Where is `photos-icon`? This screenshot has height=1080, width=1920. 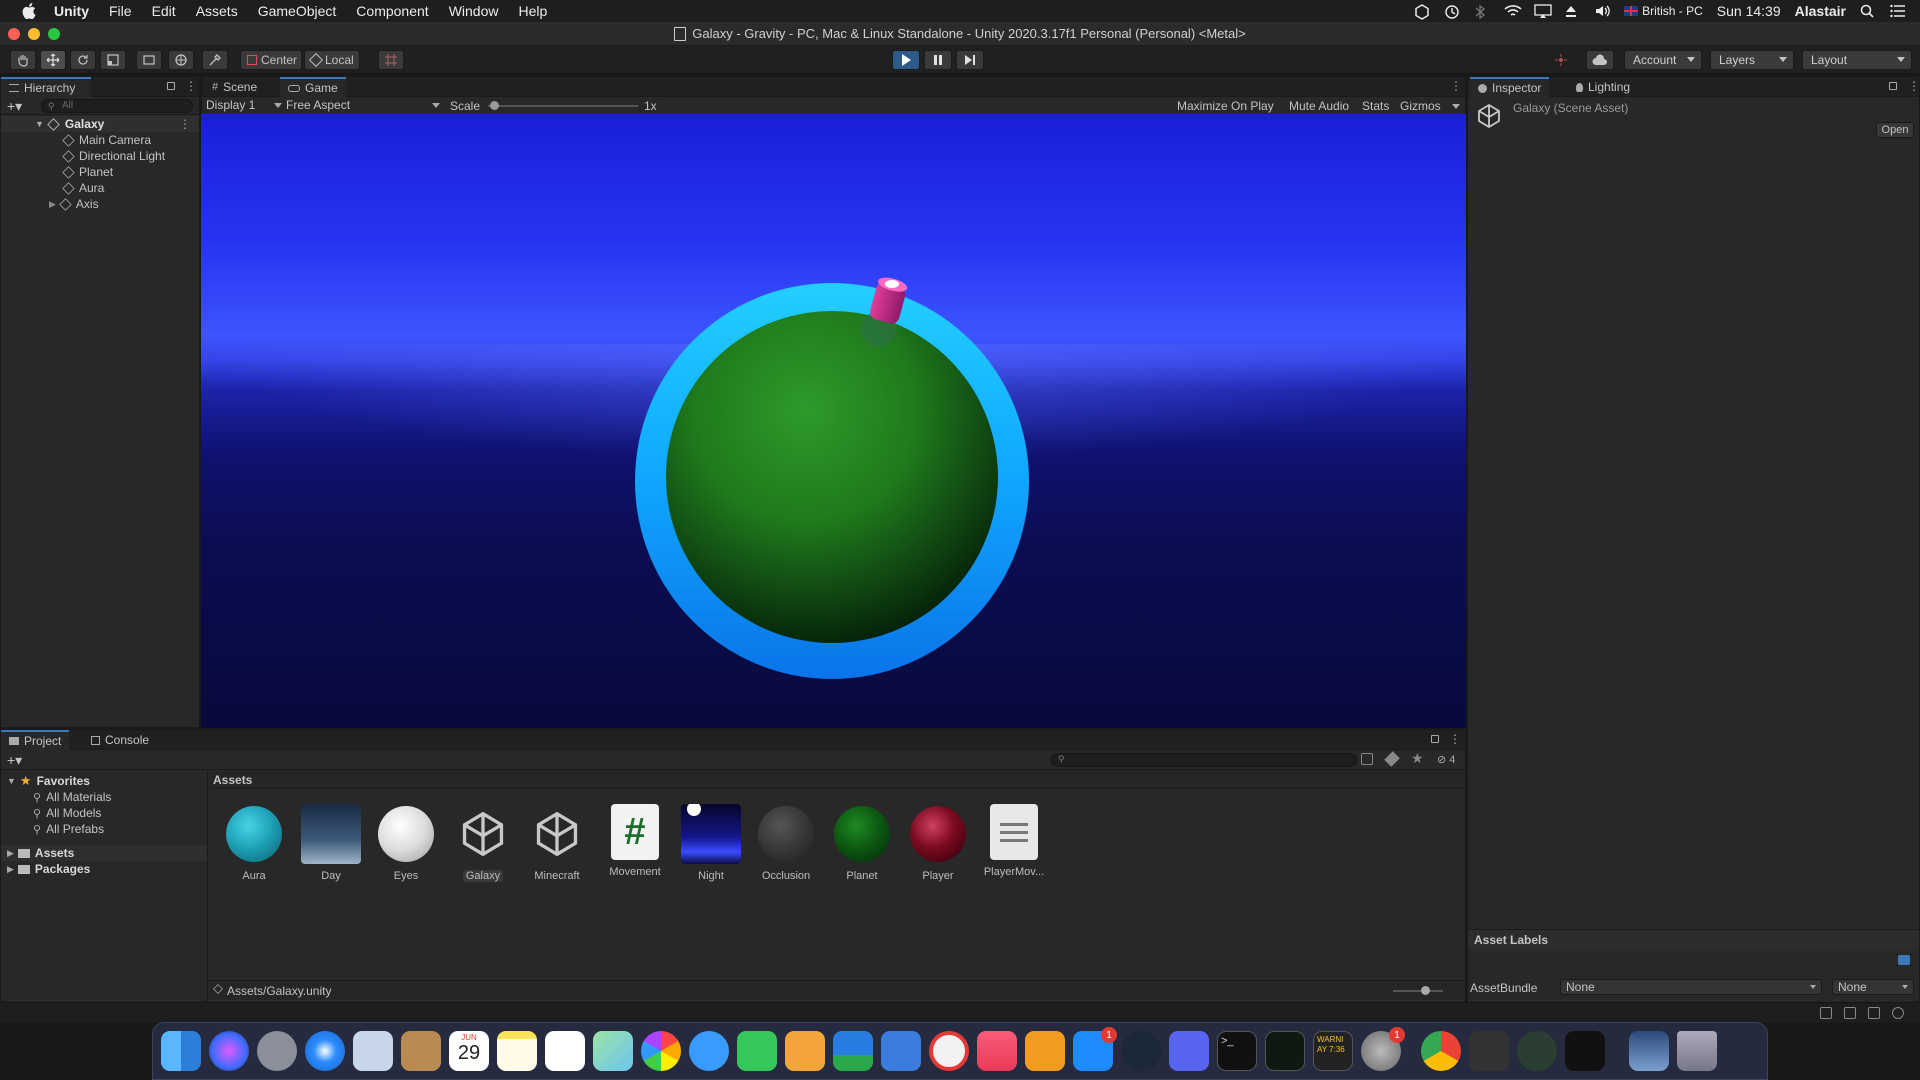 photos-icon is located at coordinates (661, 1051).